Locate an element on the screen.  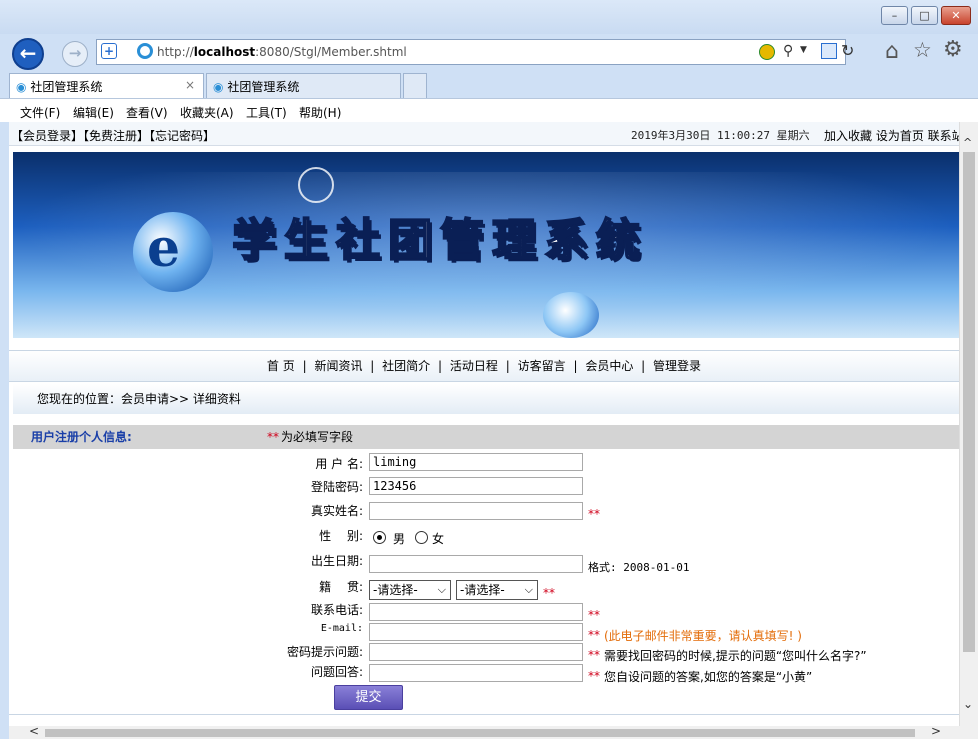
forward-button: → is located at coordinates (75, 54).